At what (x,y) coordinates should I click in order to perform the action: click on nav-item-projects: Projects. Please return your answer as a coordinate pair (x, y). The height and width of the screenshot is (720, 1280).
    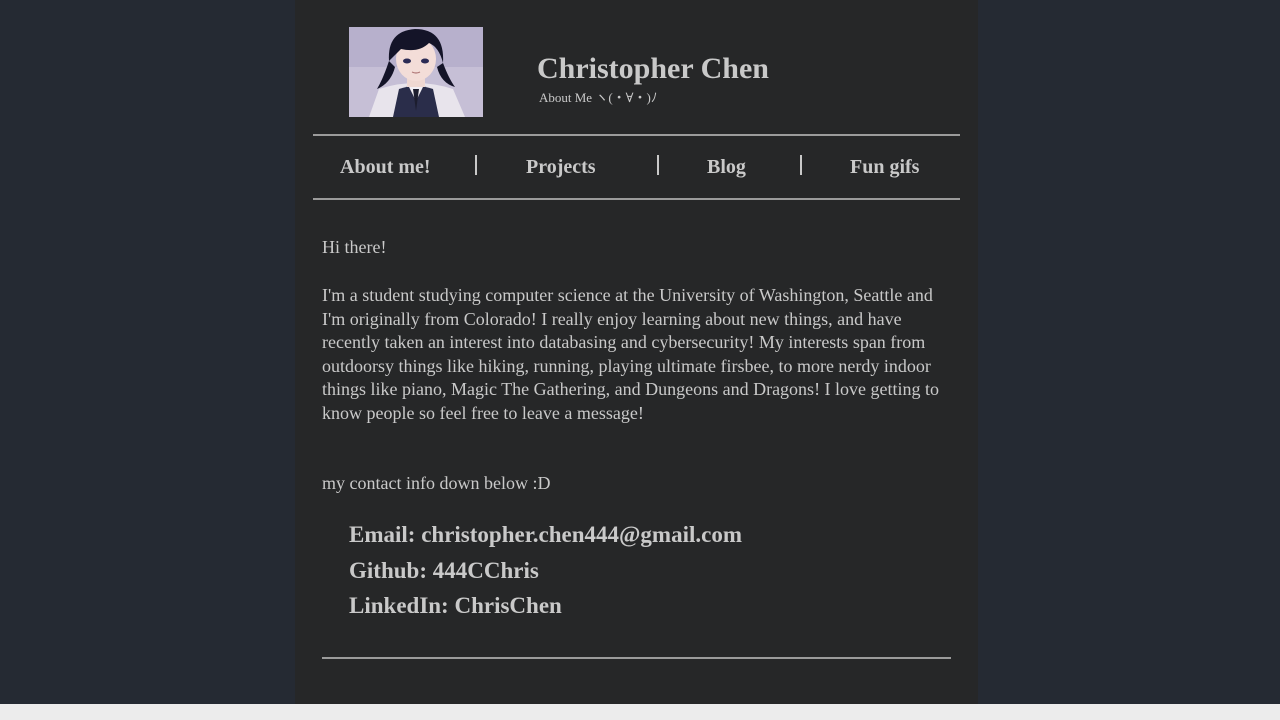
    Looking at the image, I should click on (561, 167).